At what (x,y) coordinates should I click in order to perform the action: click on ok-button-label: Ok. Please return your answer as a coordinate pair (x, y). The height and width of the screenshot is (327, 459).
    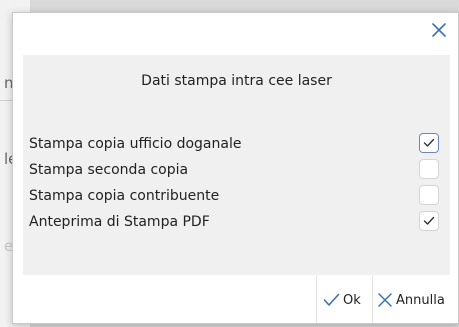
    Looking at the image, I should click on (352, 300).